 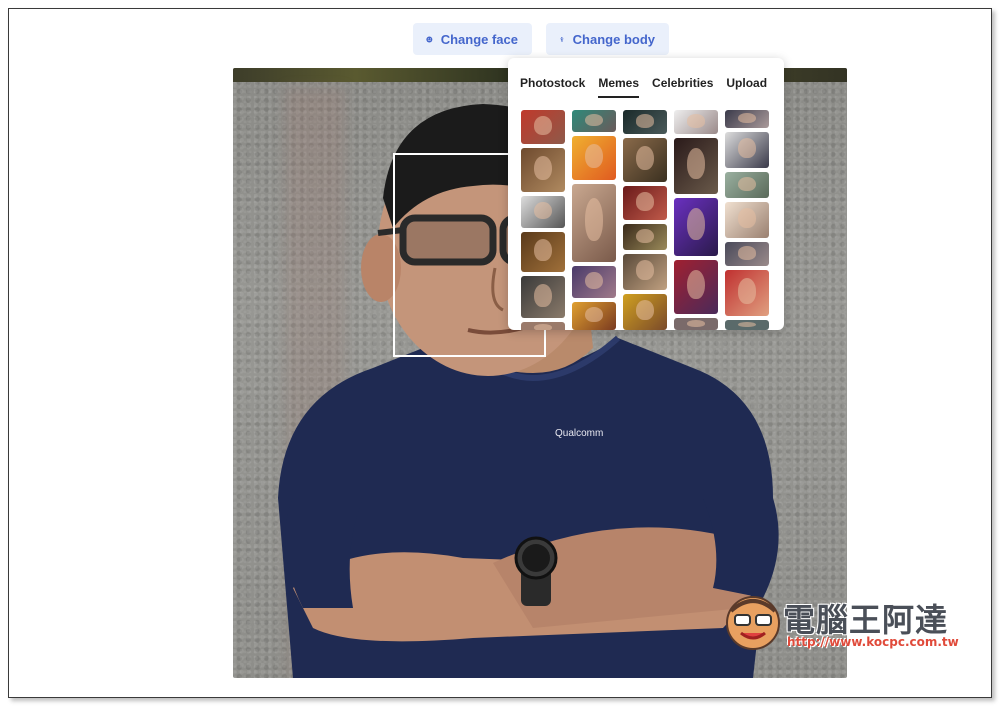 I want to click on picker-tabs: Photostock Memes Celebrities Upload, so click(x=646, y=87).